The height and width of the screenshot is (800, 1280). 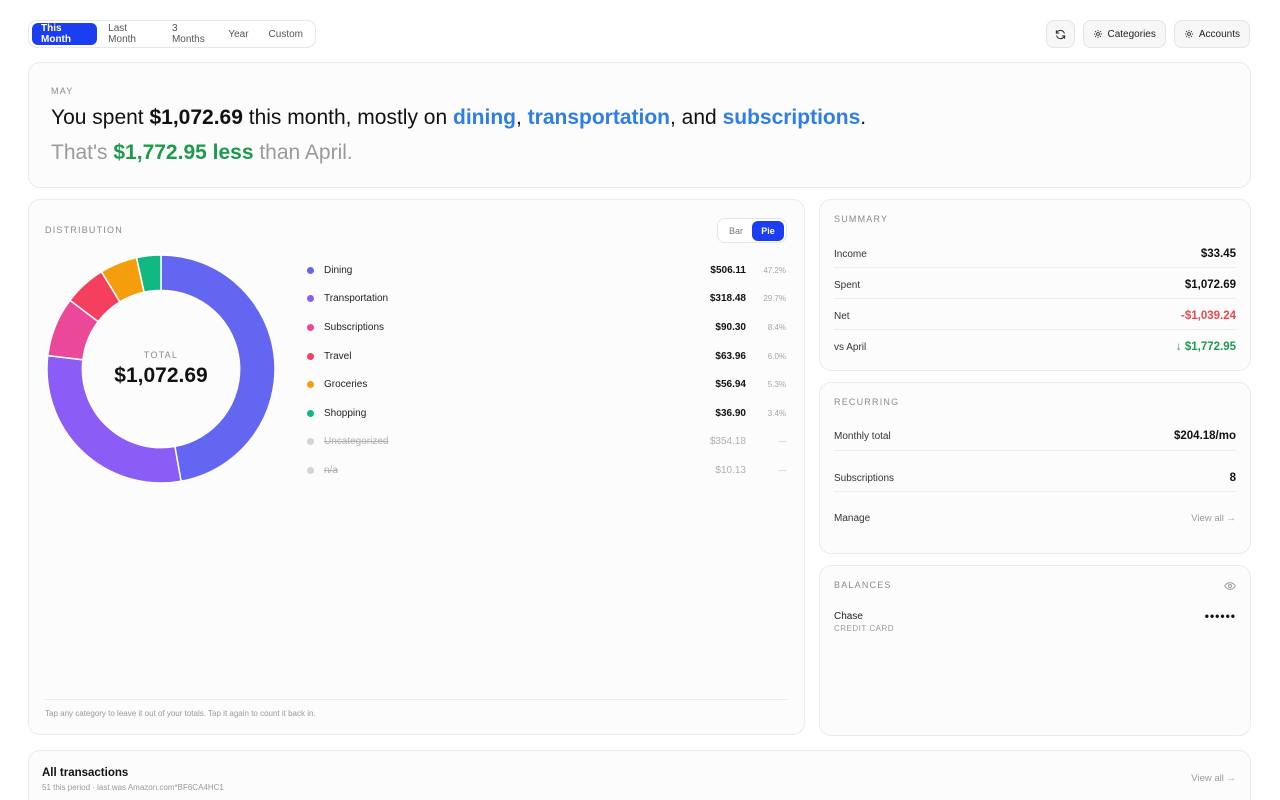 I want to click on tab-last-month: Last Month, so click(x=130, y=34).